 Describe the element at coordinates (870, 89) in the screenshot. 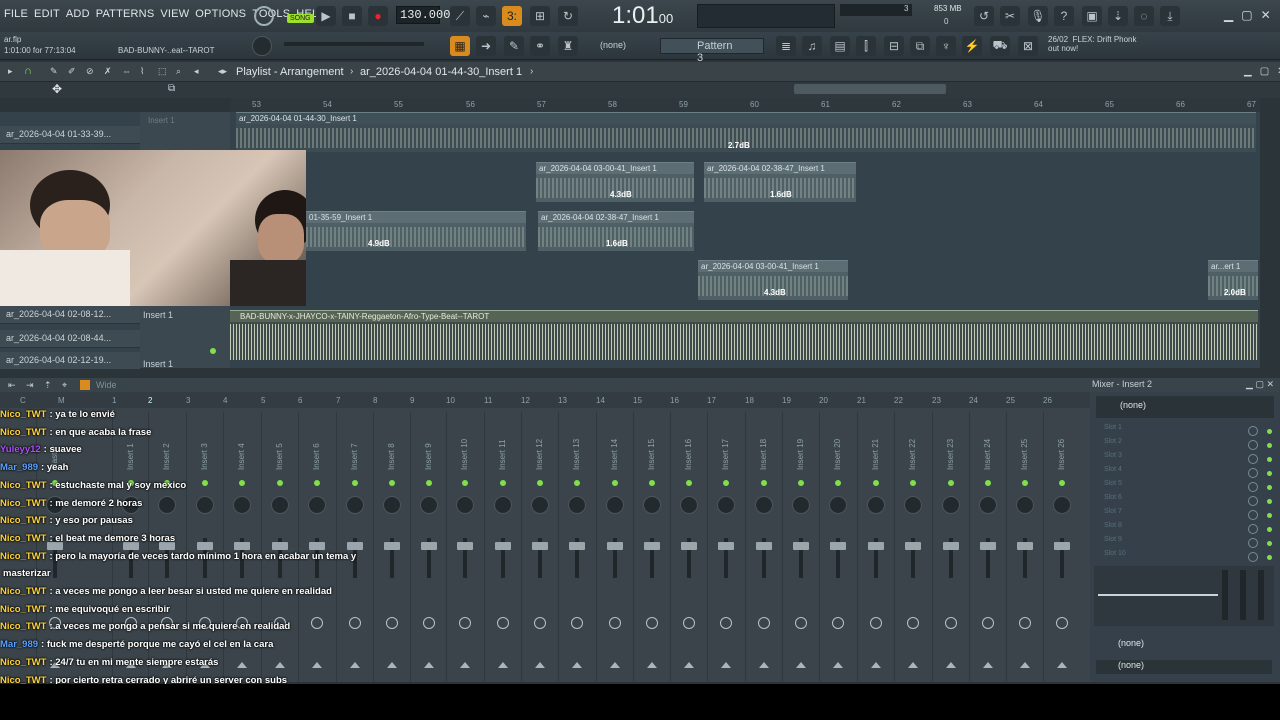

I see `playlist-scrollbar` at that location.